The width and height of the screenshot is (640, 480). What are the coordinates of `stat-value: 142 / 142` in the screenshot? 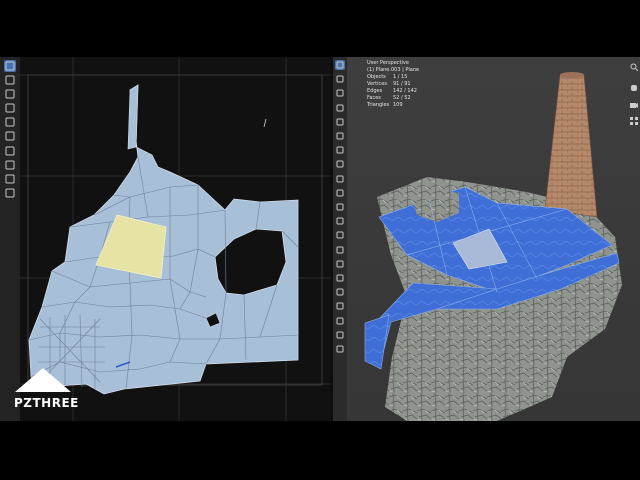 It's located at (405, 91).